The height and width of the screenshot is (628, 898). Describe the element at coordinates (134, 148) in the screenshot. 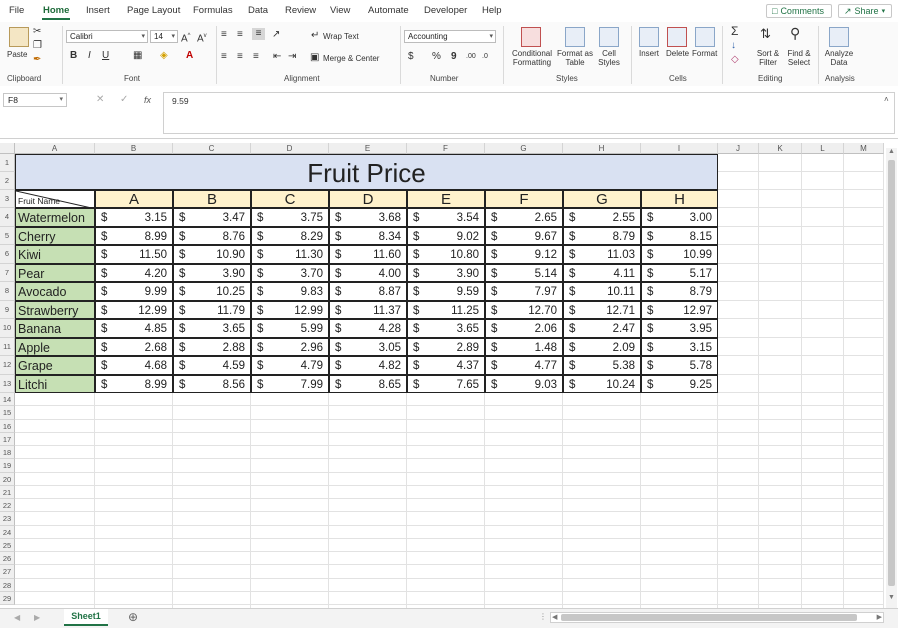

I see `column-header: B` at that location.